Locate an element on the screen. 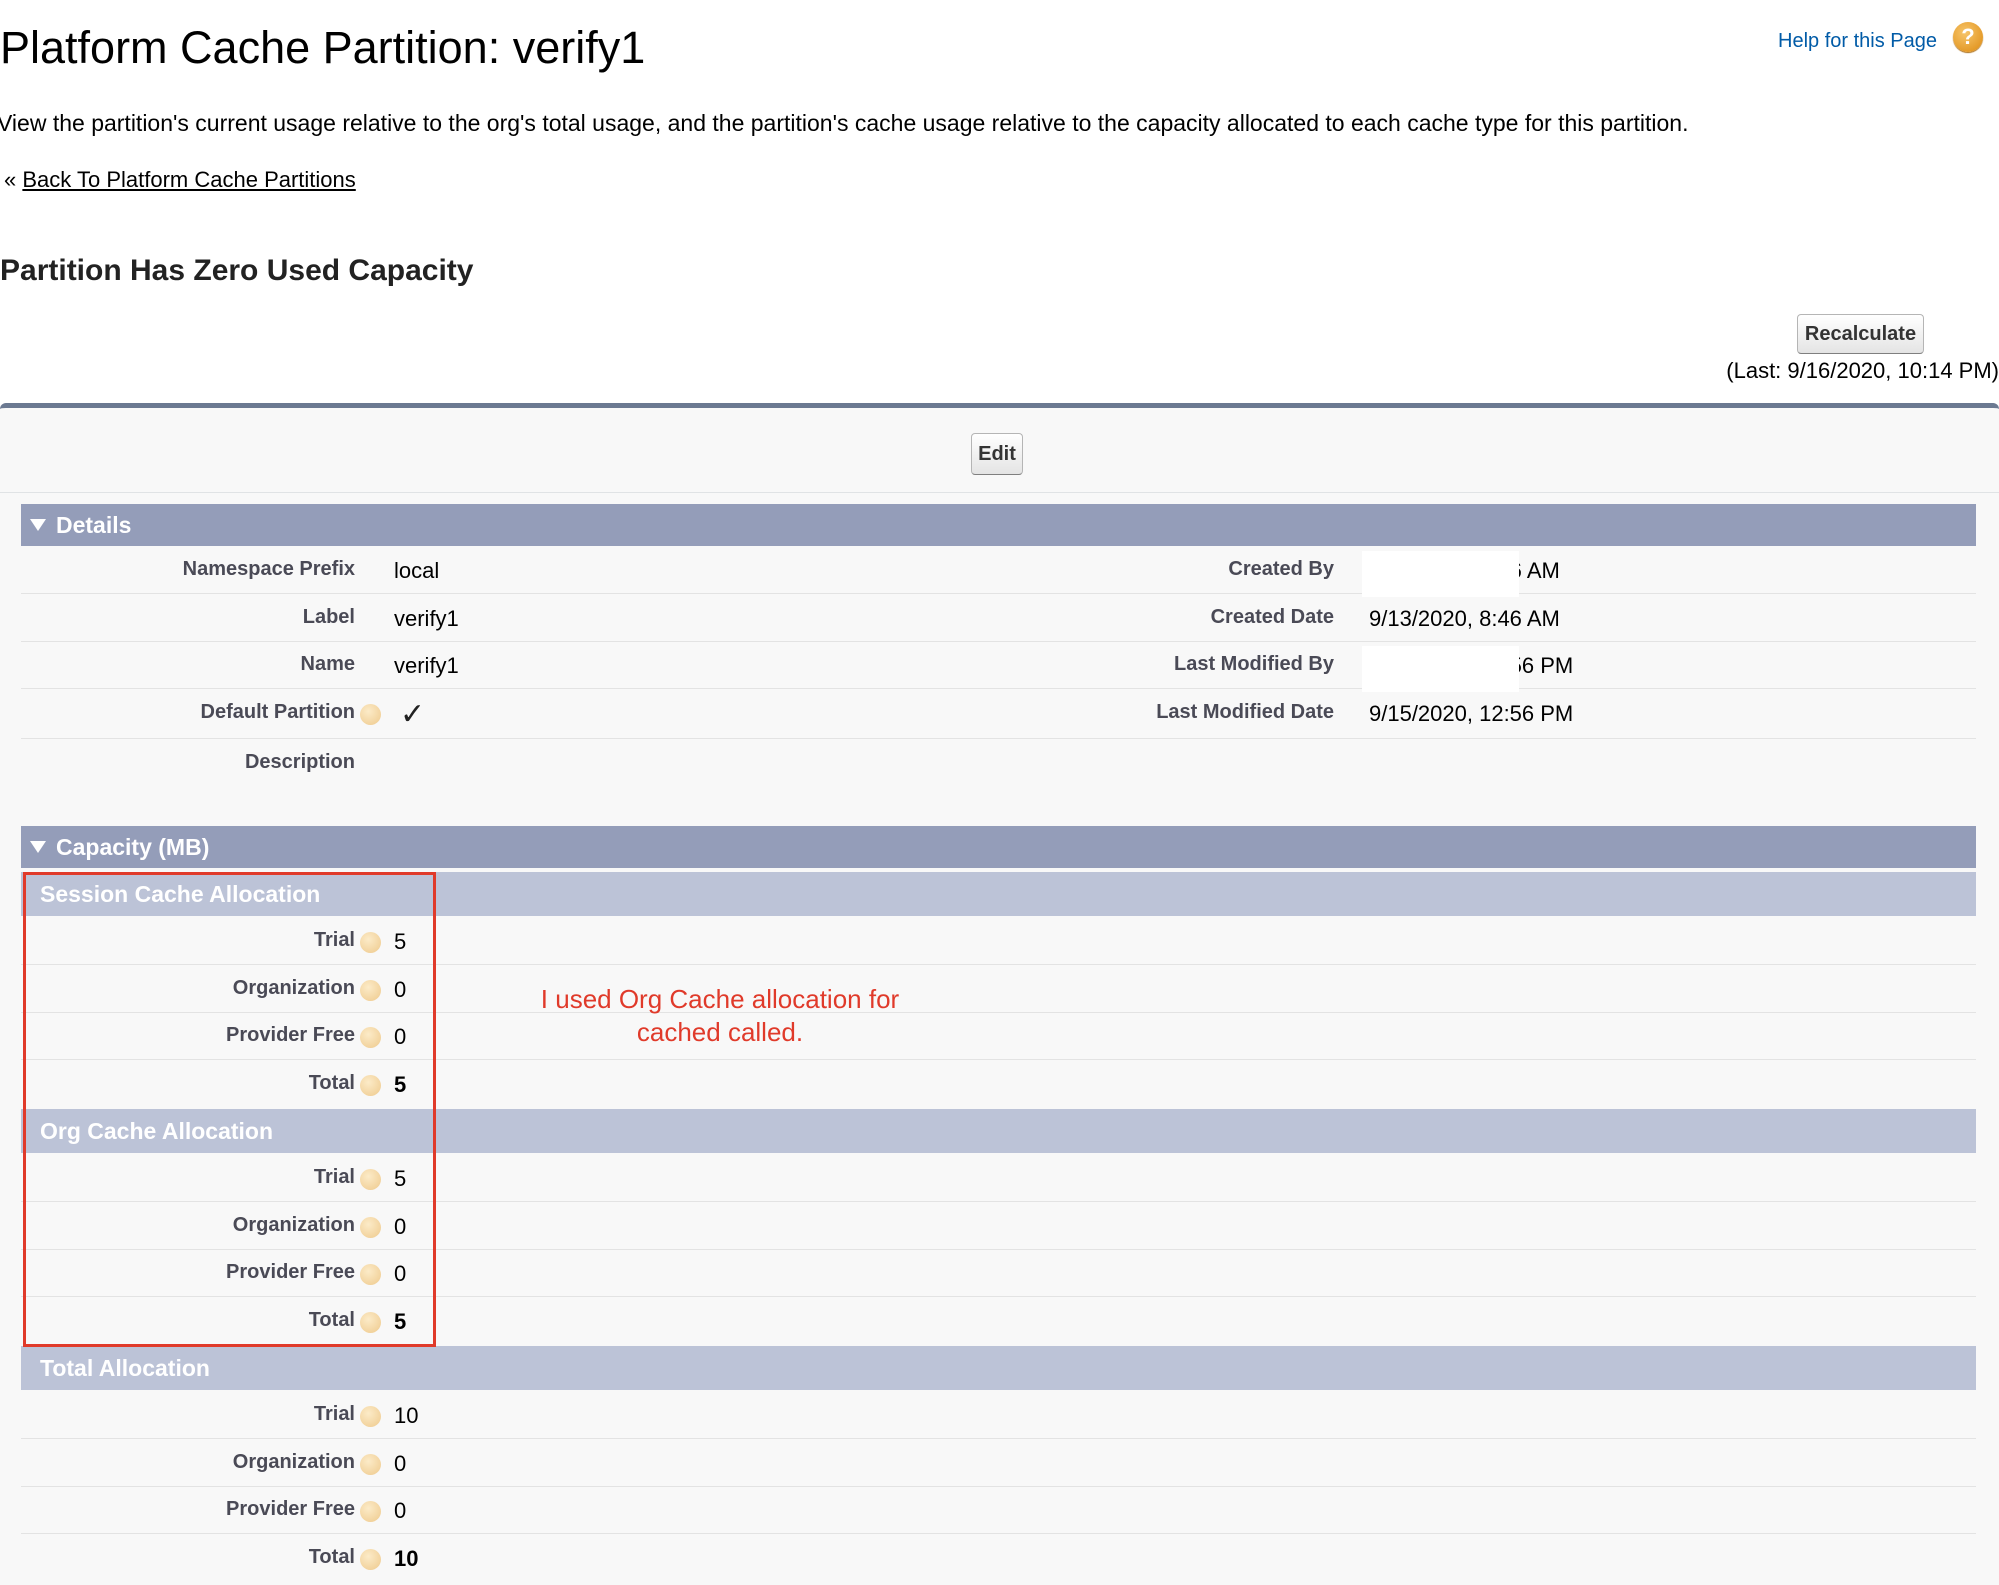 This screenshot has height=1585, width=1999. help-for-this-page-link: Help for this Page is located at coordinates (1857, 41).